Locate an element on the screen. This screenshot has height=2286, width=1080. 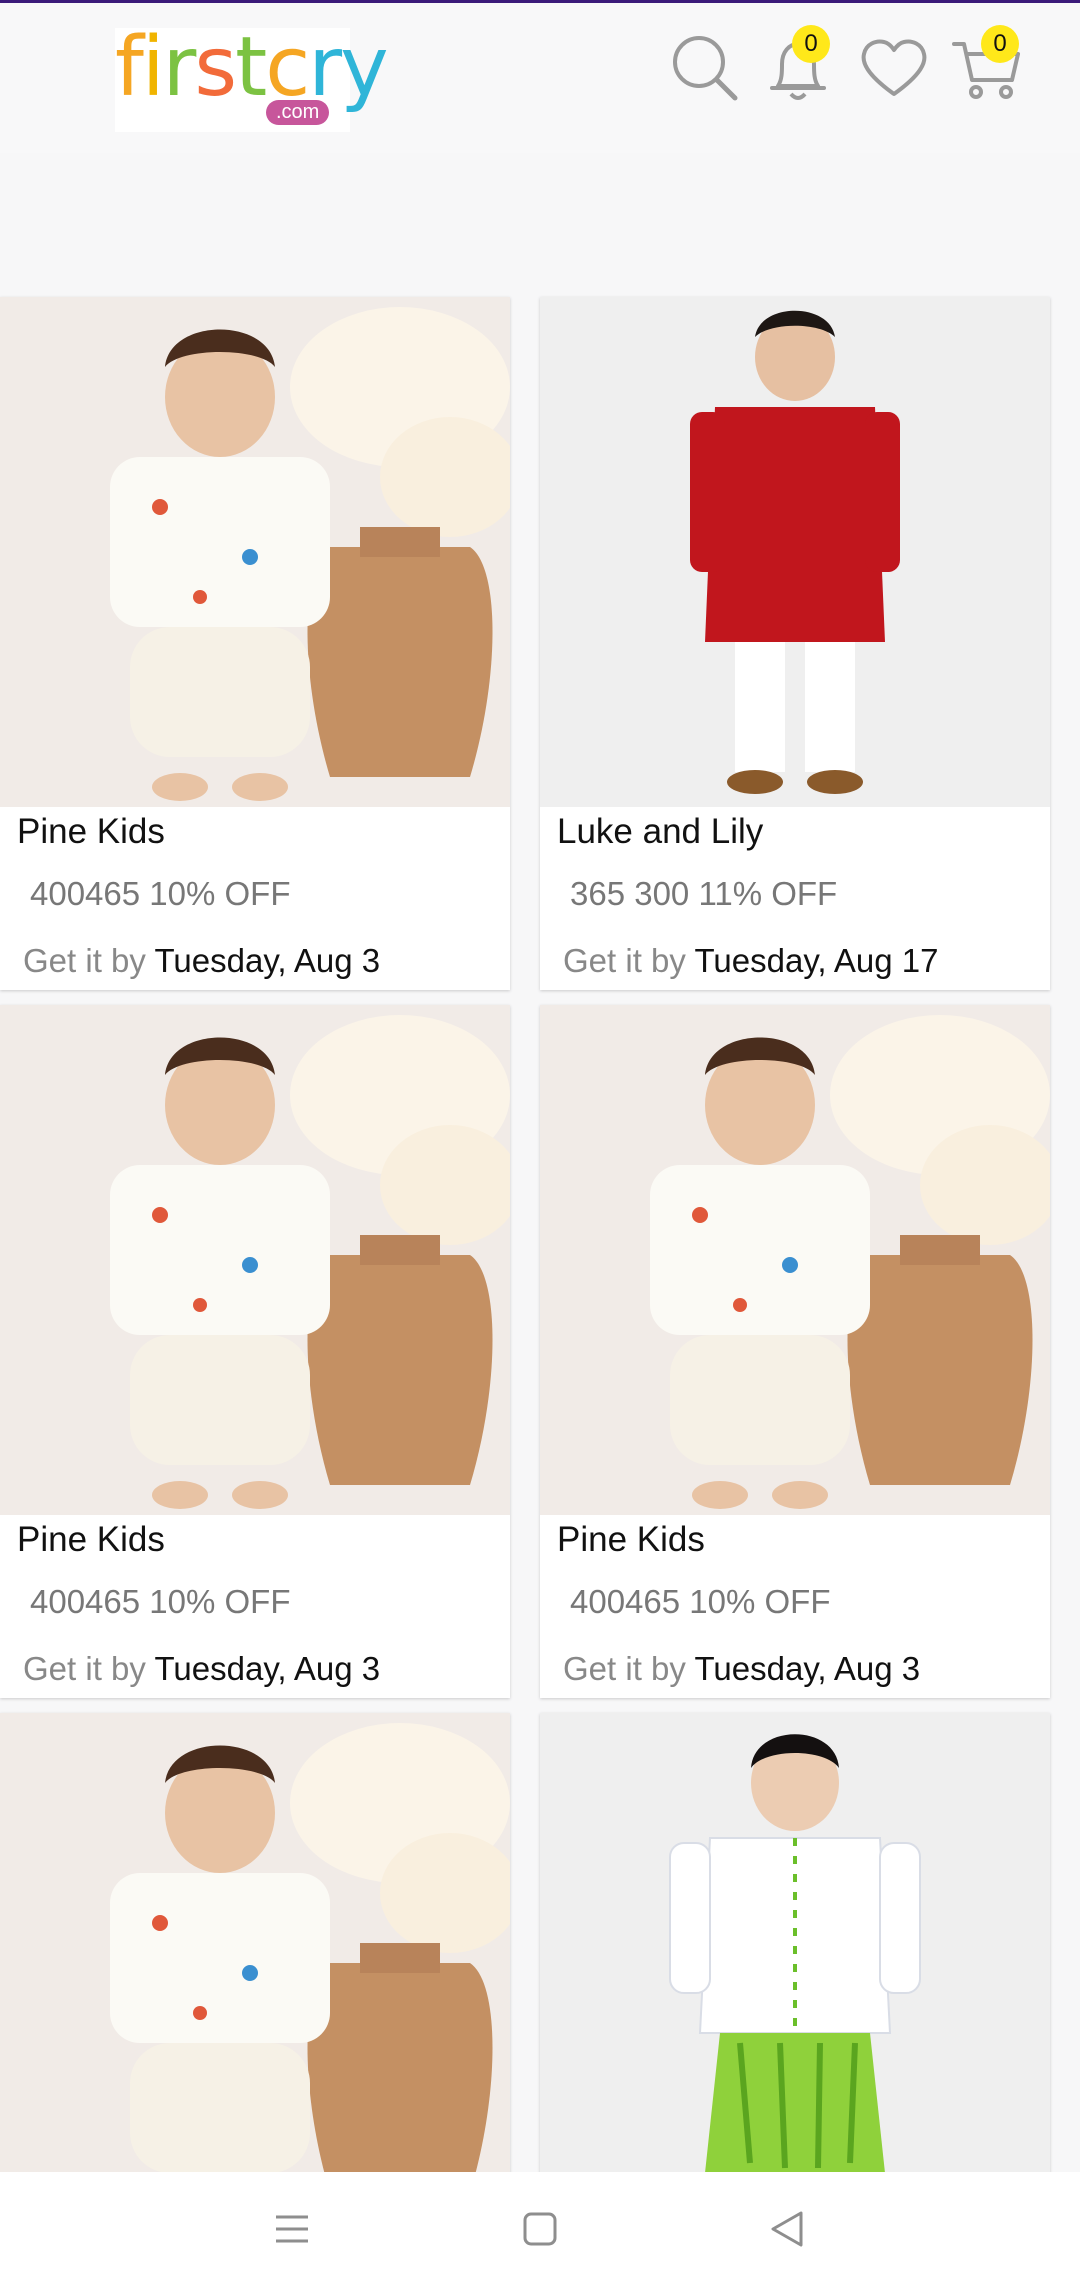
system-nav-bar is located at coordinates (540, 2229).